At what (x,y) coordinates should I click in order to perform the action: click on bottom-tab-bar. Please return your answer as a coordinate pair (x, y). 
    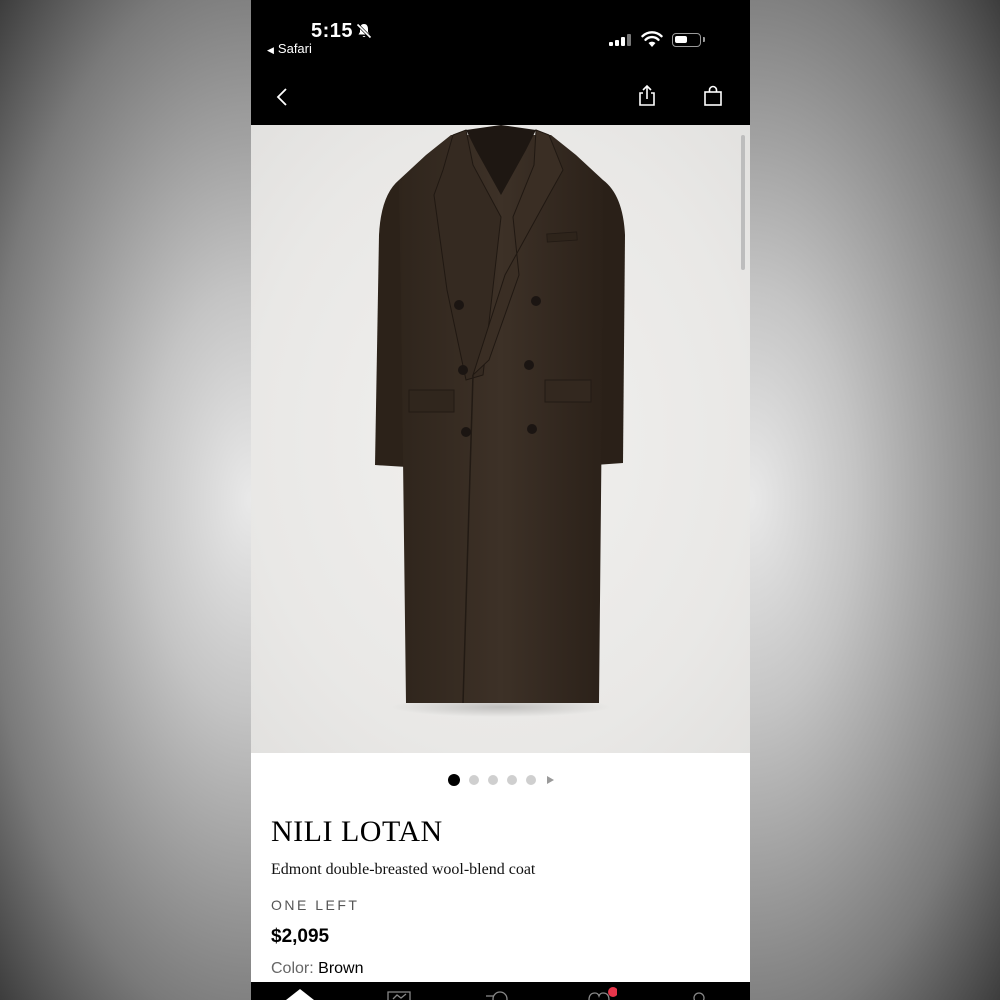
    Looking at the image, I should click on (500, 991).